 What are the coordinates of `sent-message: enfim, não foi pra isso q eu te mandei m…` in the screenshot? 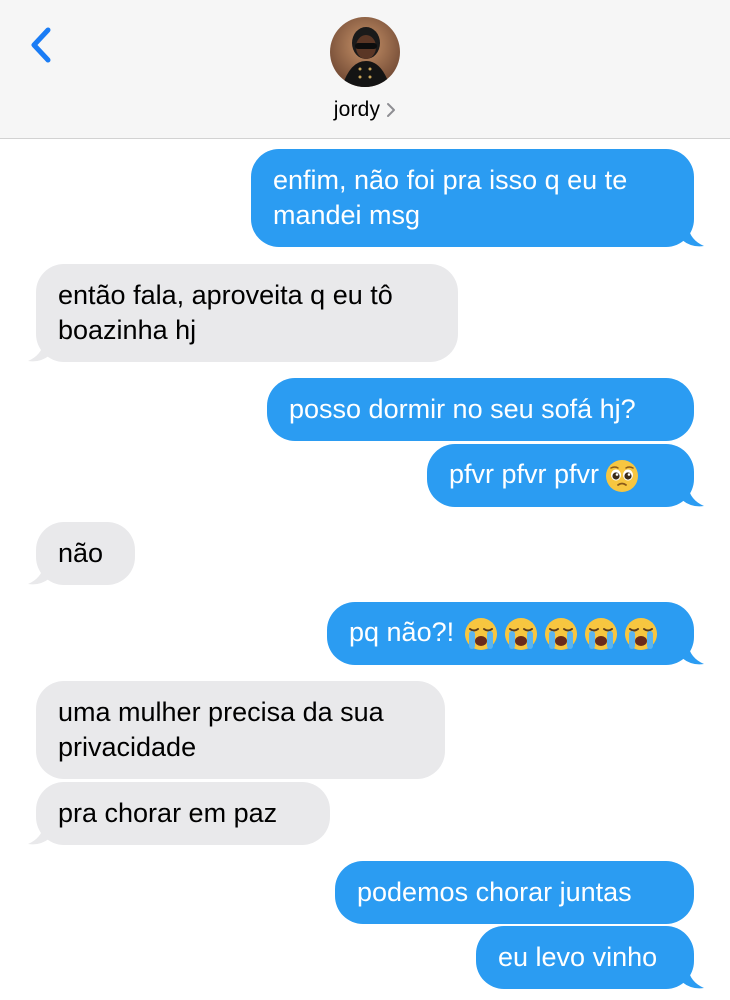 It's located at (472, 198).